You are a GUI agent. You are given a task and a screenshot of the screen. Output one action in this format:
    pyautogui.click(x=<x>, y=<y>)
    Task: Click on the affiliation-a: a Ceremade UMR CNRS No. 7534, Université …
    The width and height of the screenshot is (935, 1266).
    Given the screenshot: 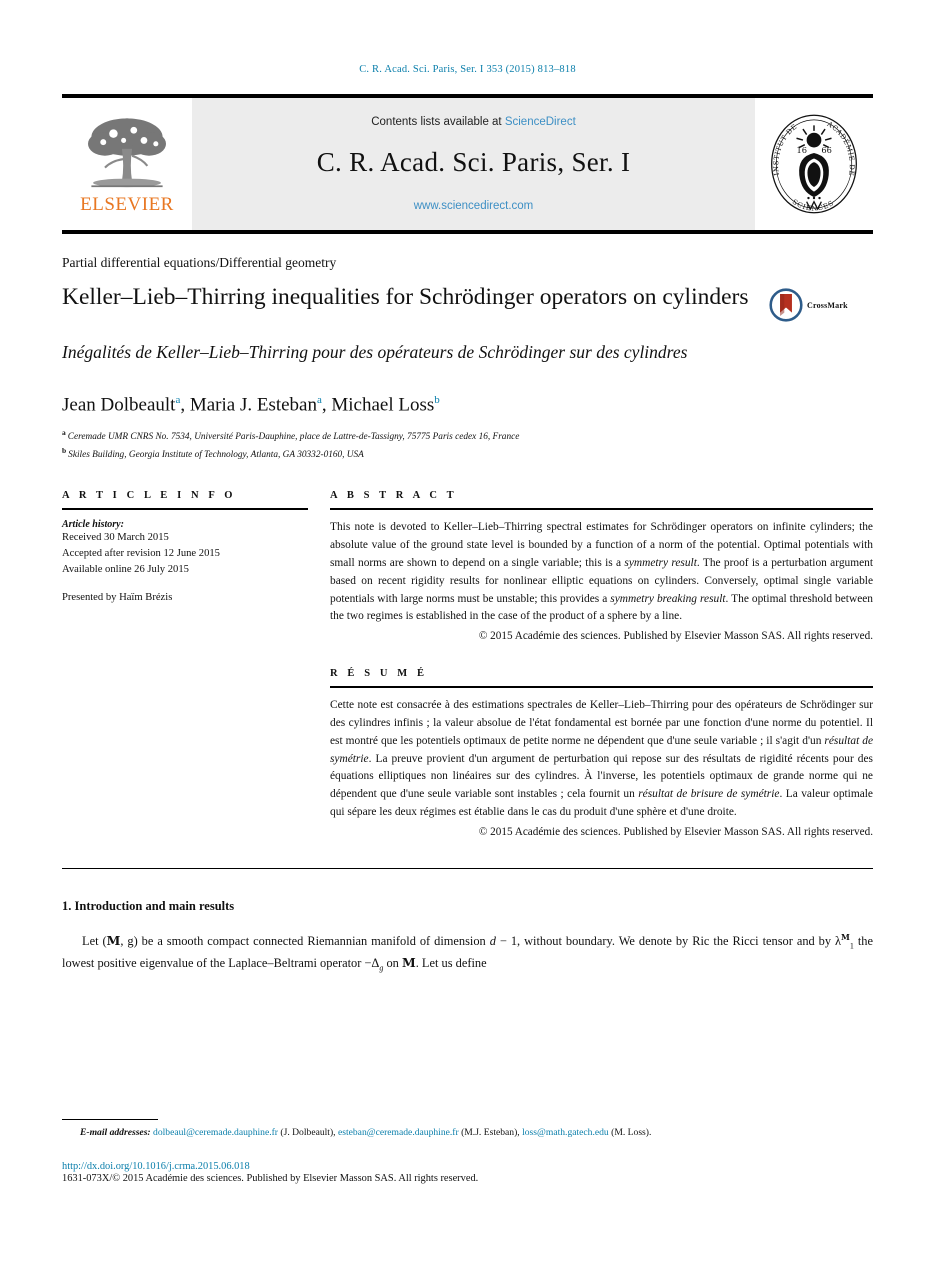 What is the action you would take?
    pyautogui.click(x=467, y=436)
    